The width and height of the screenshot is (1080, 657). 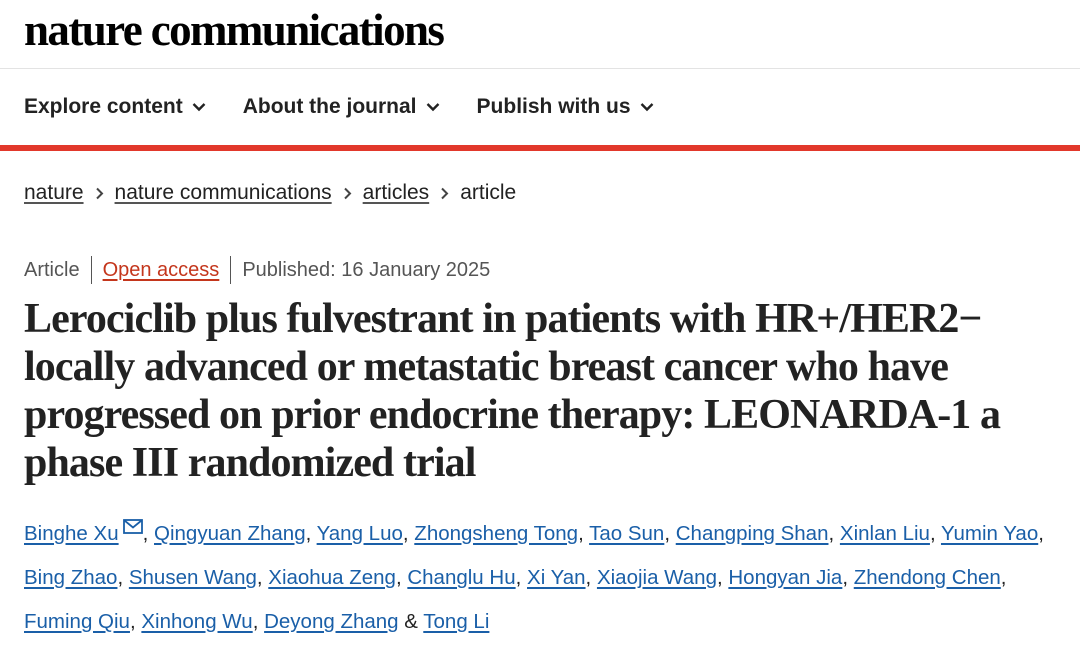 I want to click on author-link: Binghe Xu, so click(x=71, y=533).